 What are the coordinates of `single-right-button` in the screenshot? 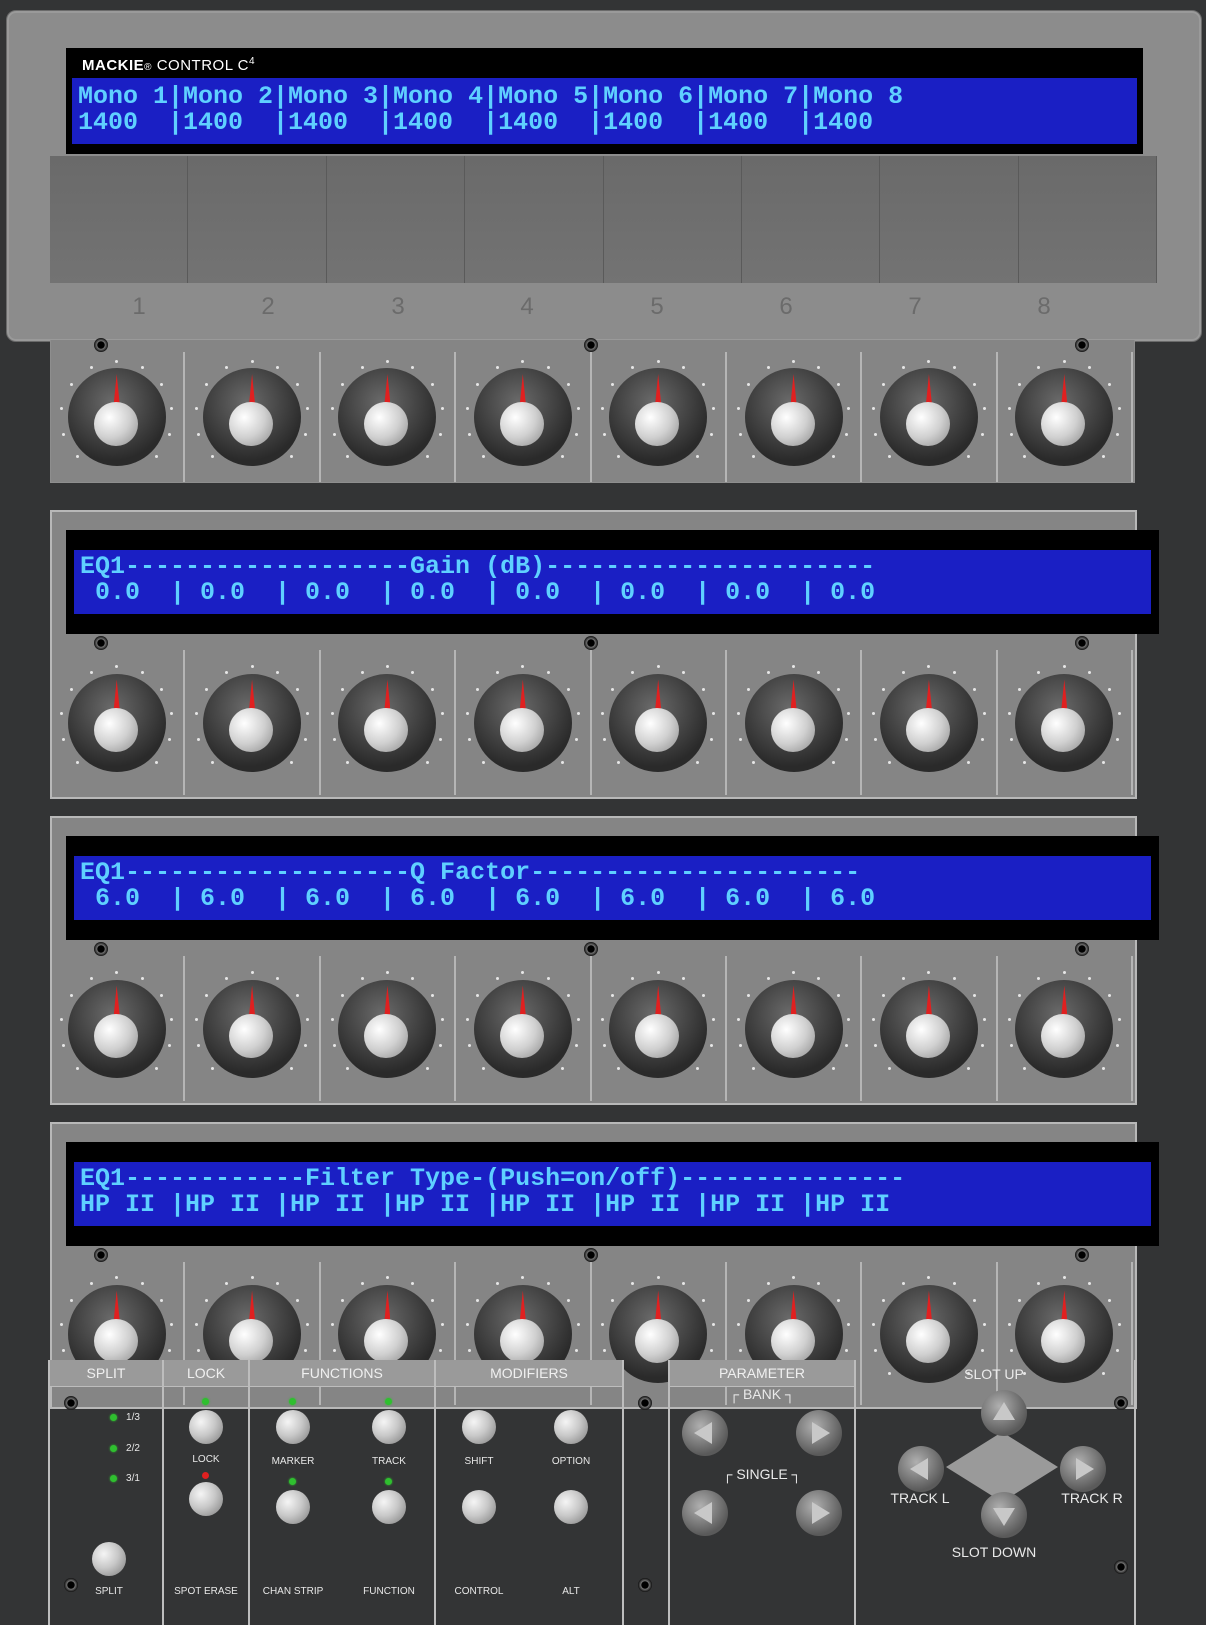 It's located at (819, 1513).